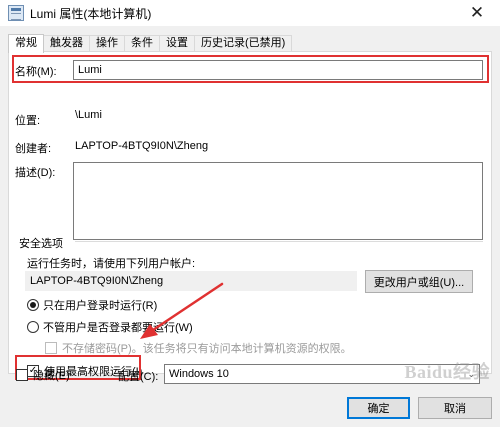 This screenshot has width=500, height=427. I want to click on task-properties-icon, so click(16, 13).